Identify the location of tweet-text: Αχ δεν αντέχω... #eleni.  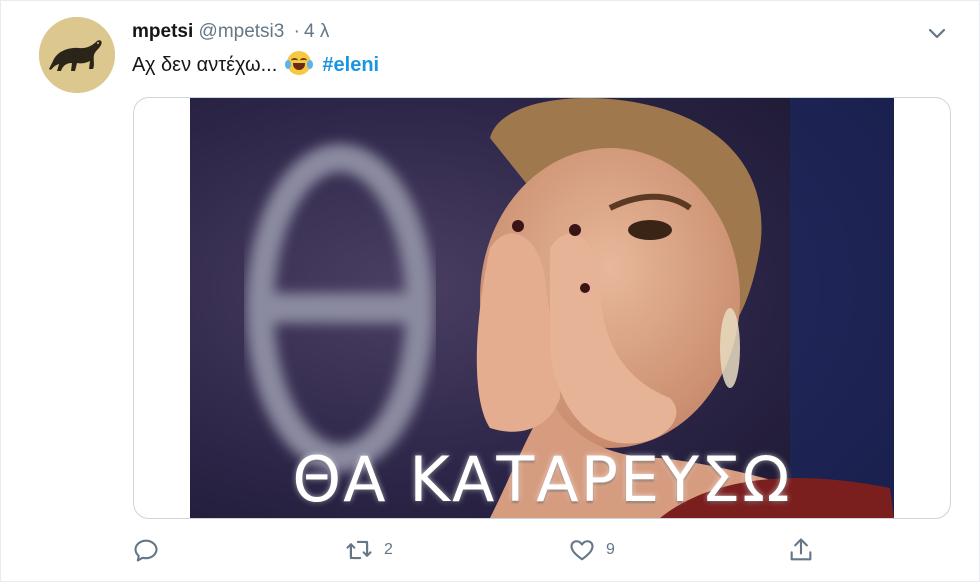
(255, 65).